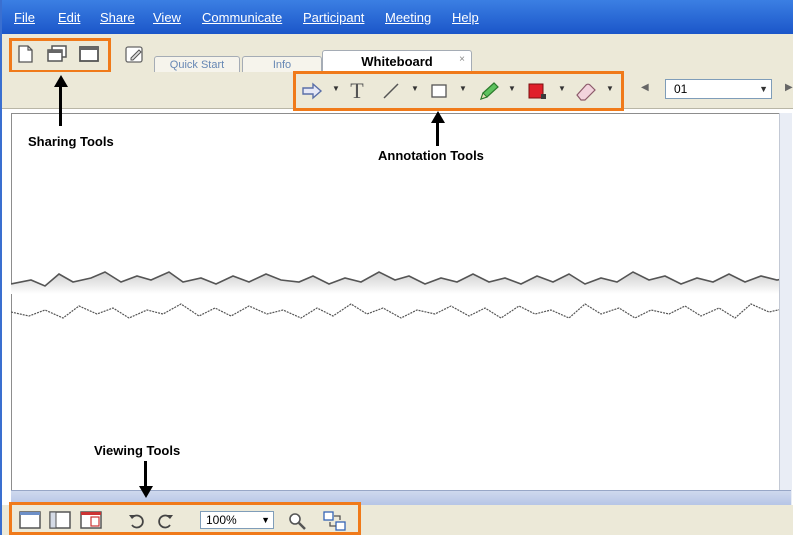  I want to click on annotation-tools-arrow, so click(437, 134).